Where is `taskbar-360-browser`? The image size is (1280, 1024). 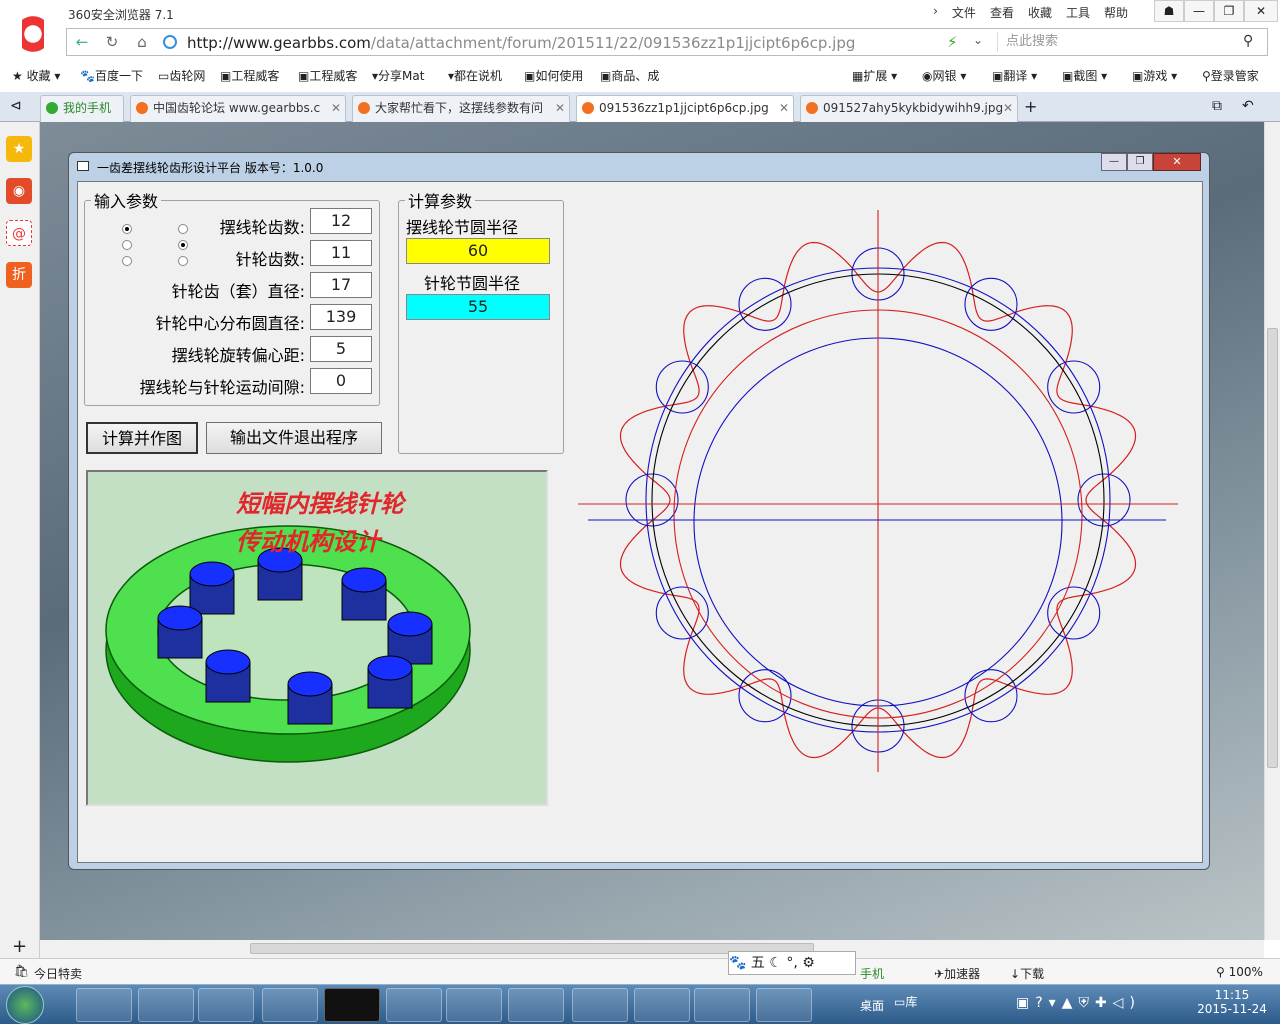 taskbar-360-browser is located at coordinates (722, 1005).